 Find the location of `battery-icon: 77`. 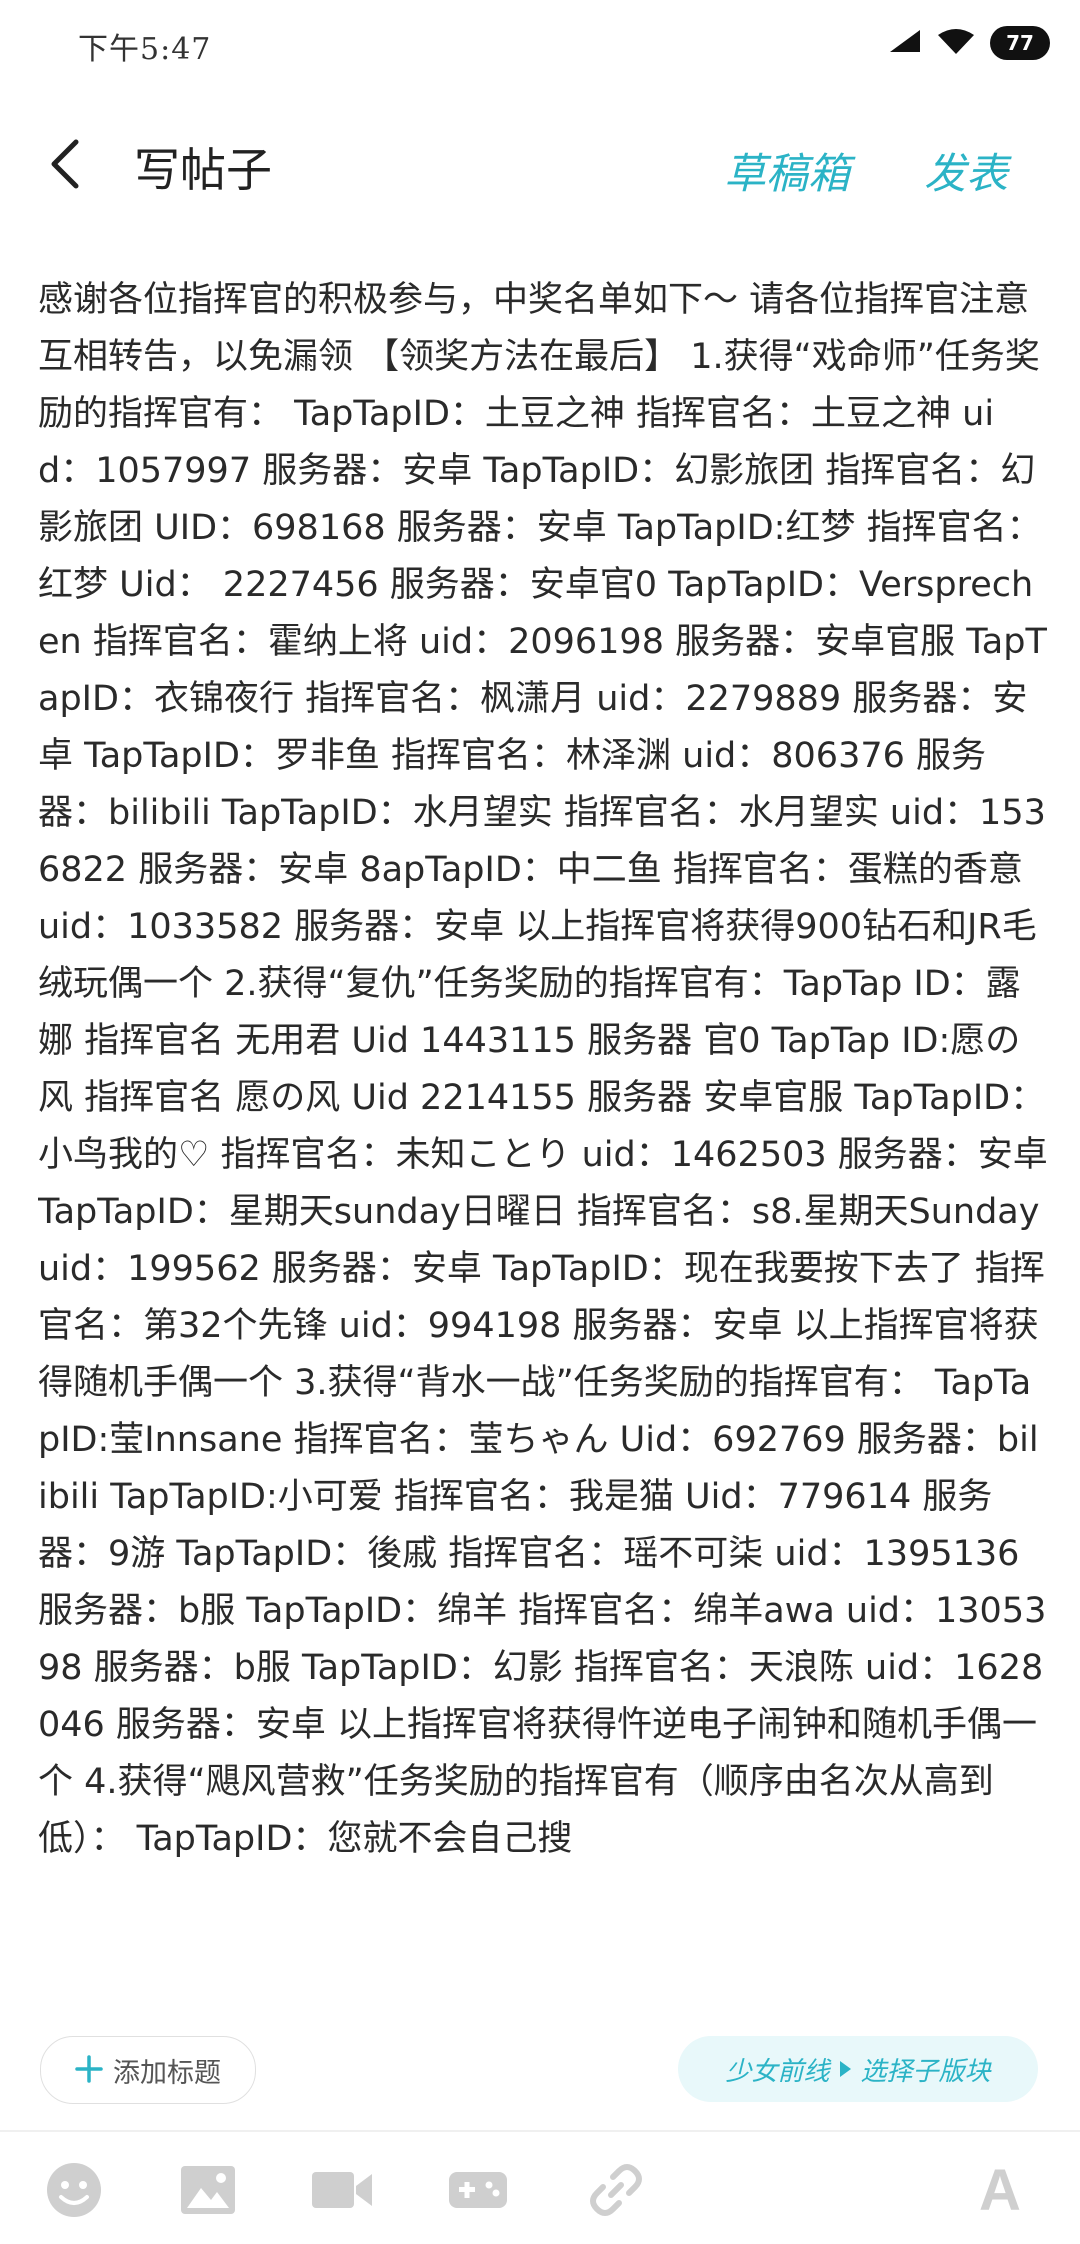

battery-icon: 77 is located at coordinates (1020, 43).